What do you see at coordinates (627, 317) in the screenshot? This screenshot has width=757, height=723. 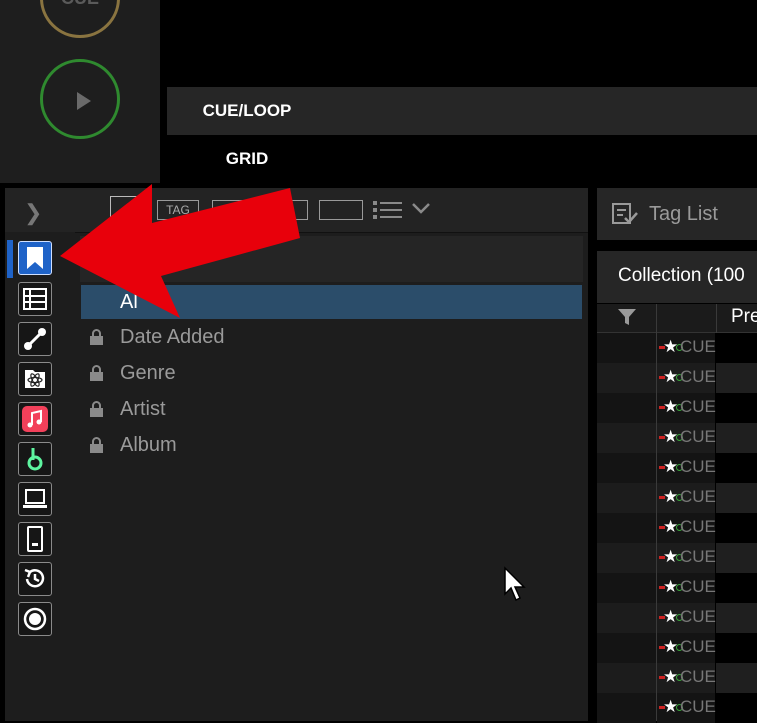 I see `filter-icon` at bounding box center [627, 317].